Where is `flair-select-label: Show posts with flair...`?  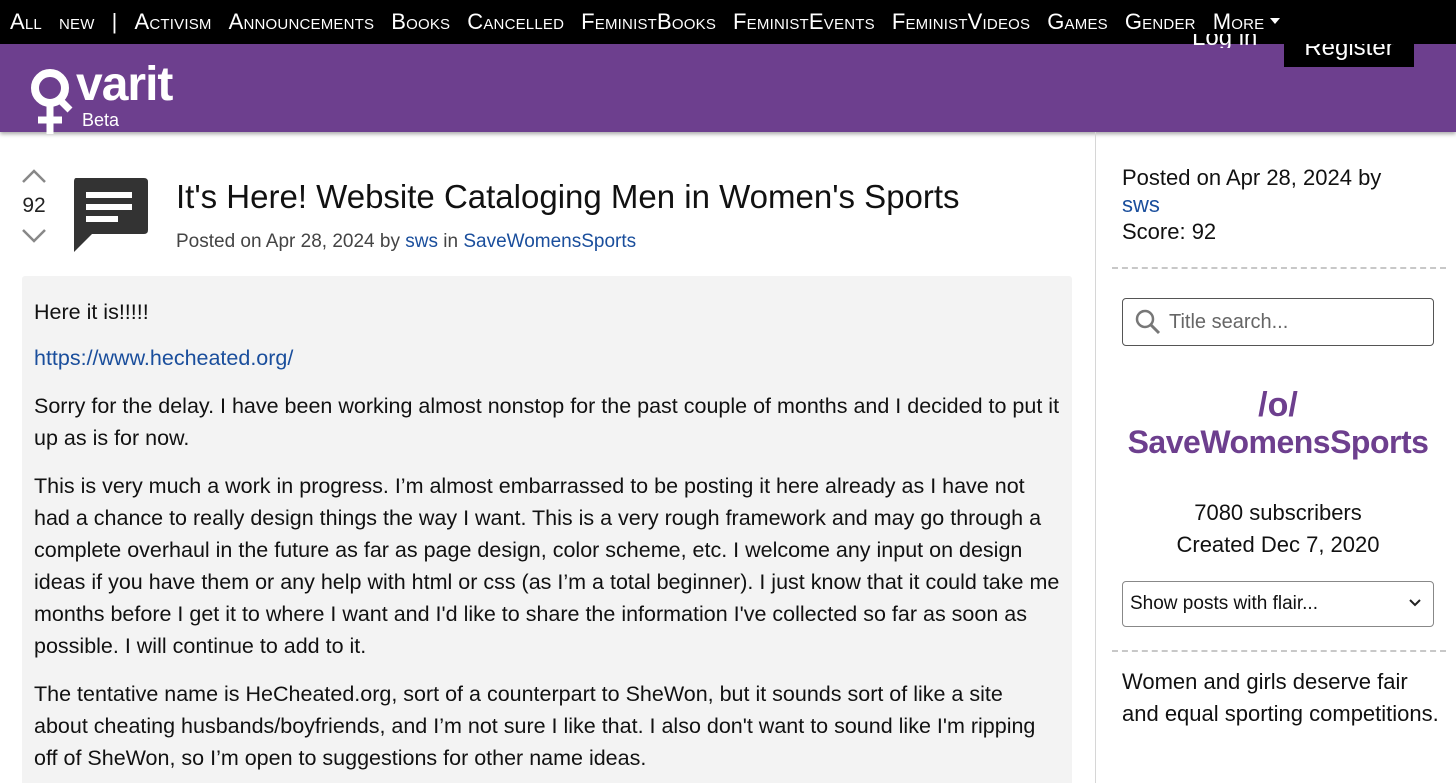
flair-select-label: Show posts with flair... is located at coordinates (1224, 603).